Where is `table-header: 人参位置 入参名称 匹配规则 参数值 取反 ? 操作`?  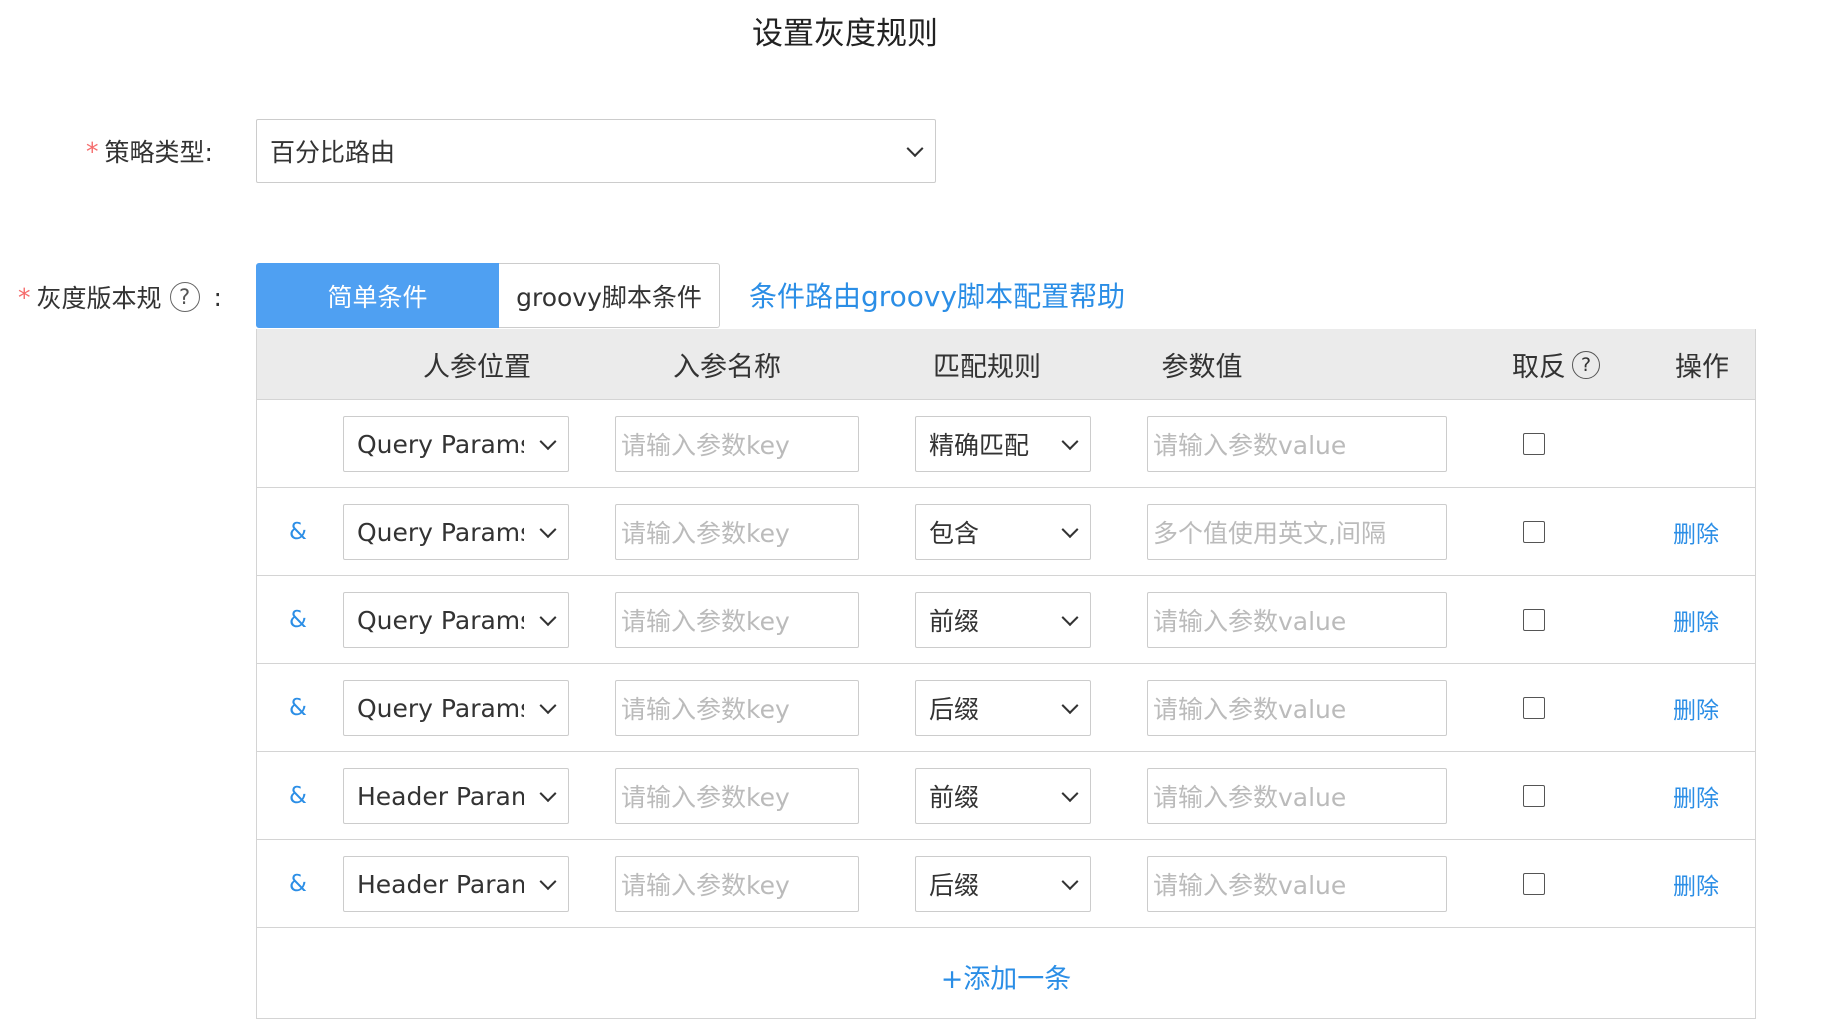
table-header: 人参位置 入参名称 匹配规则 参数值 取反 ? 操作 is located at coordinates (1006, 364).